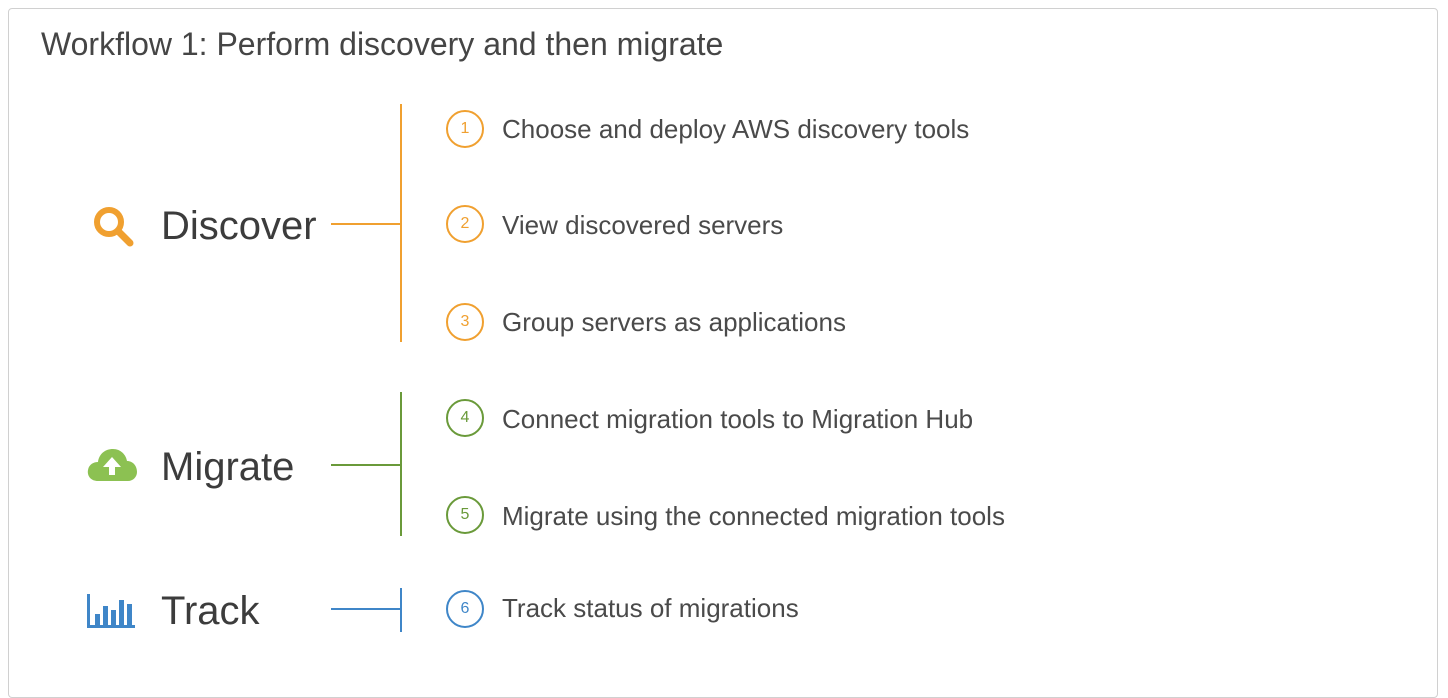 Image resolution: width=1448 pixels, height=698 pixels. I want to click on step-text-6: Track status of migrations, so click(650, 608).